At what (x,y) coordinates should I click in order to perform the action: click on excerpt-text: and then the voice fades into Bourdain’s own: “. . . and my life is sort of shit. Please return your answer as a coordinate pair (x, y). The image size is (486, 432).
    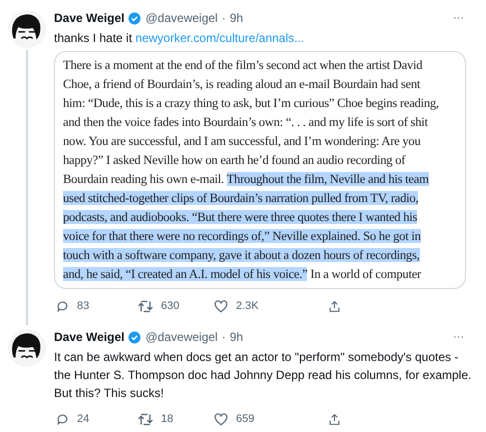
    Looking at the image, I should click on (245, 122).